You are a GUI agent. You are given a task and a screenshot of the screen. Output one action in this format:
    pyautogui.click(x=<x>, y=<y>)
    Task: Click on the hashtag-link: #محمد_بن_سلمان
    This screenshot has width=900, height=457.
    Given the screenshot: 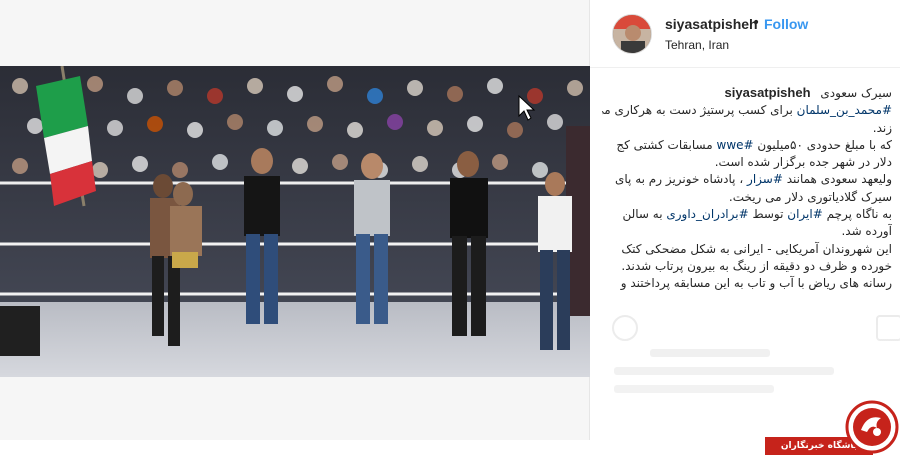 What is the action you would take?
    pyautogui.click(x=844, y=110)
    